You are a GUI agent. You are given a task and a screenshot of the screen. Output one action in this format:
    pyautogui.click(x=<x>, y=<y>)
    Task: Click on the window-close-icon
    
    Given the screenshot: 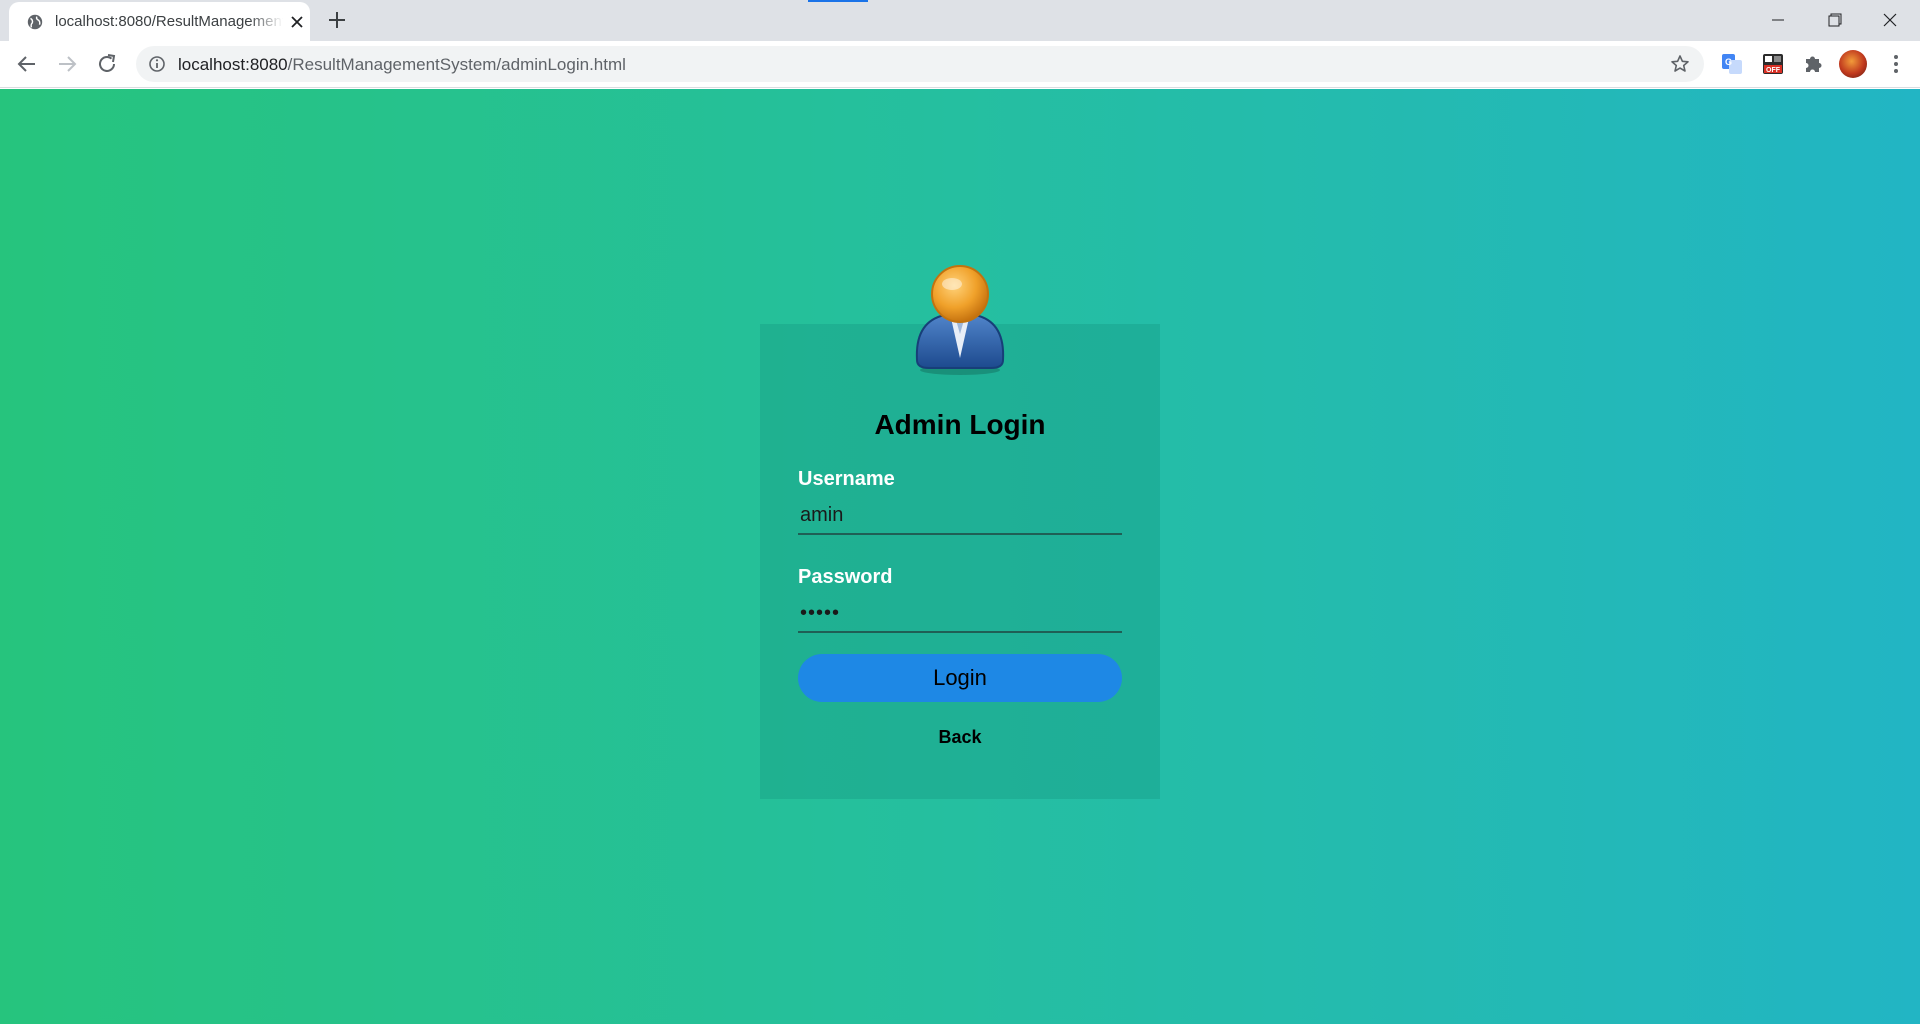 What is the action you would take?
    pyautogui.click(x=1890, y=20)
    